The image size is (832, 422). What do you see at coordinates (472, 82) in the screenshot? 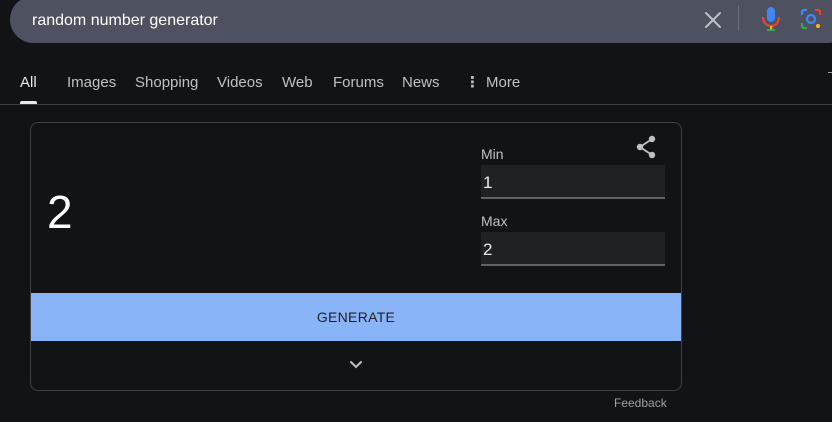
I see `more-vert-icon: ⋮` at bounding box center [472, 82].